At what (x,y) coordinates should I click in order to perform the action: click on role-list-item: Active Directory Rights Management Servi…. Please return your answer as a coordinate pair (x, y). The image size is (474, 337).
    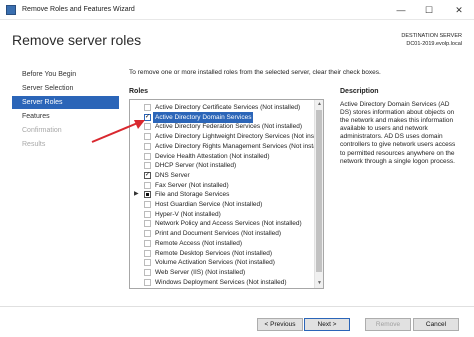
    Looking at the image, I should click on (226, 146).